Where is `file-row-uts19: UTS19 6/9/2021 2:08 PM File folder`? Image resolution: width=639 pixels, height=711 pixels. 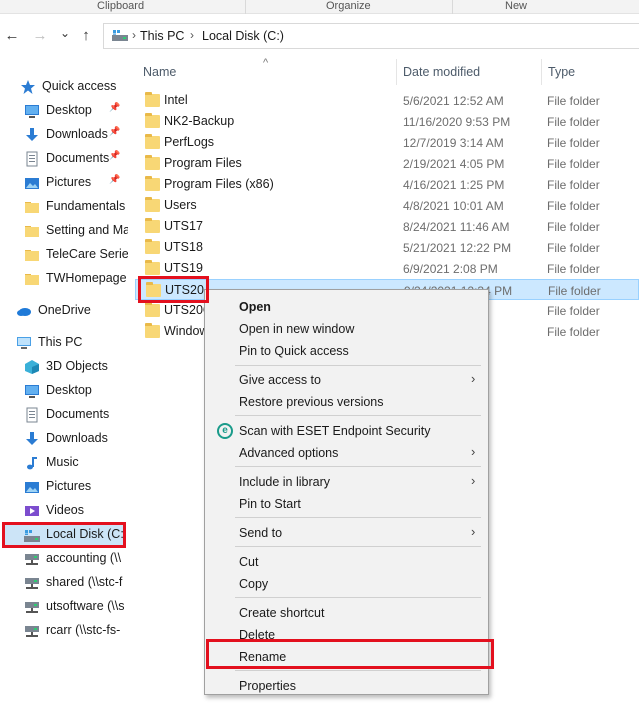
file-row-uts19: UTS19 6/9/2021 2:08 PM File folder is located at coordinates (387, 268).